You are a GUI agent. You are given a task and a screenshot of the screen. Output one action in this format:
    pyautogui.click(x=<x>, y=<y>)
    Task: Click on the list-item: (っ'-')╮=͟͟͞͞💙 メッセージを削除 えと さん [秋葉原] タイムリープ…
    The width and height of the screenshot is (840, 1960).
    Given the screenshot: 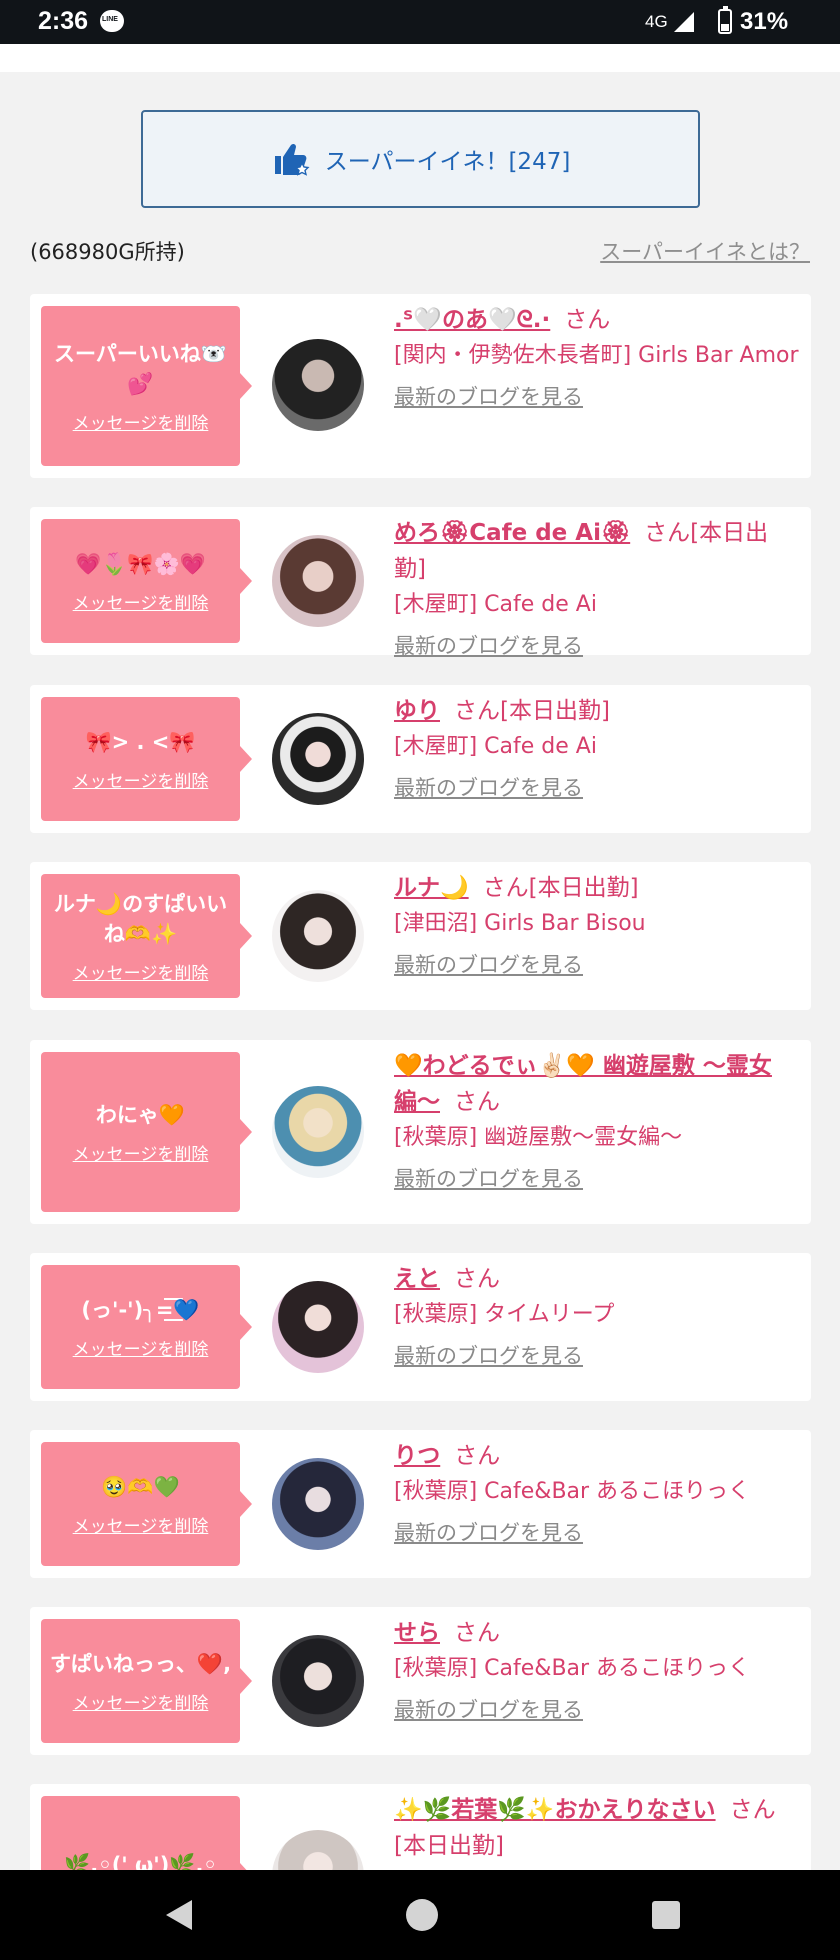 What is the action you would take?
    pyautogui.click(x=420, y=1327)
    